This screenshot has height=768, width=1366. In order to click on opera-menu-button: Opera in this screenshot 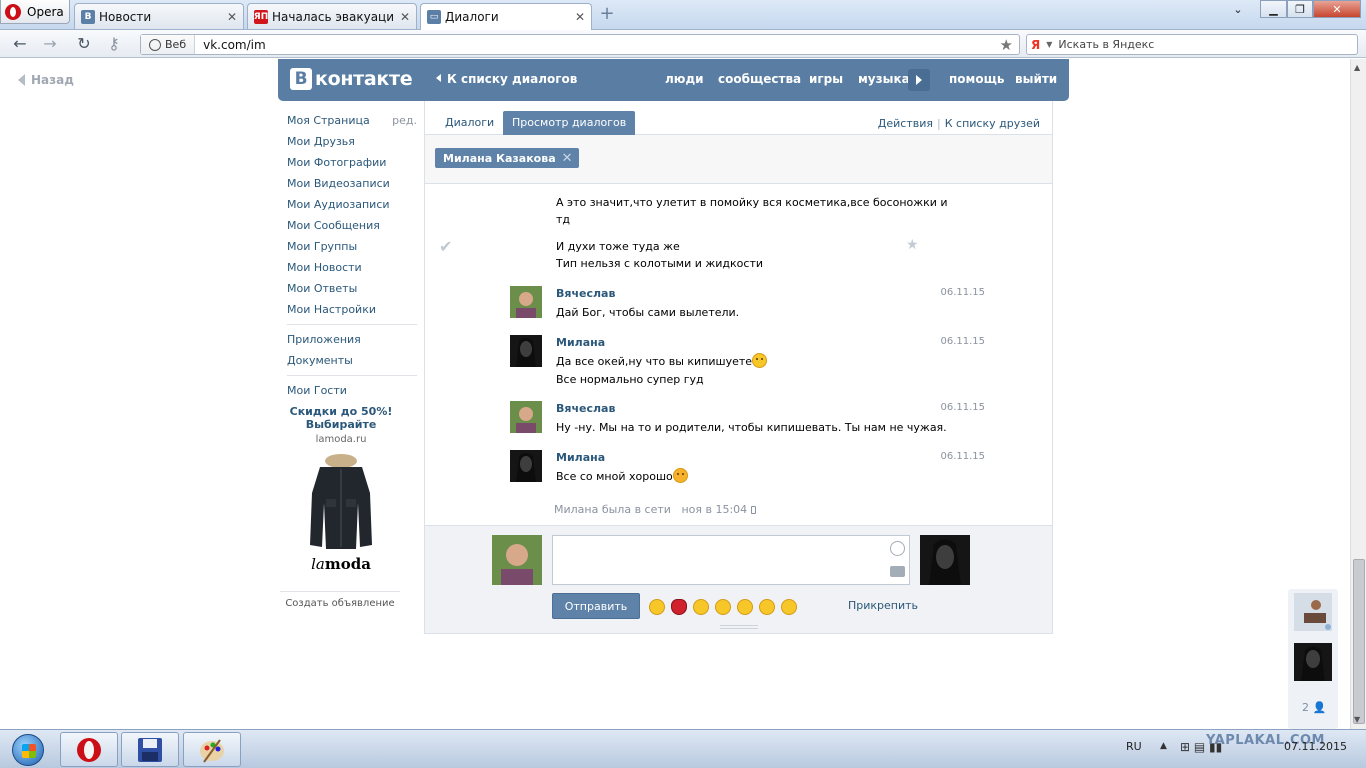, I will do `click(35, 12)`.